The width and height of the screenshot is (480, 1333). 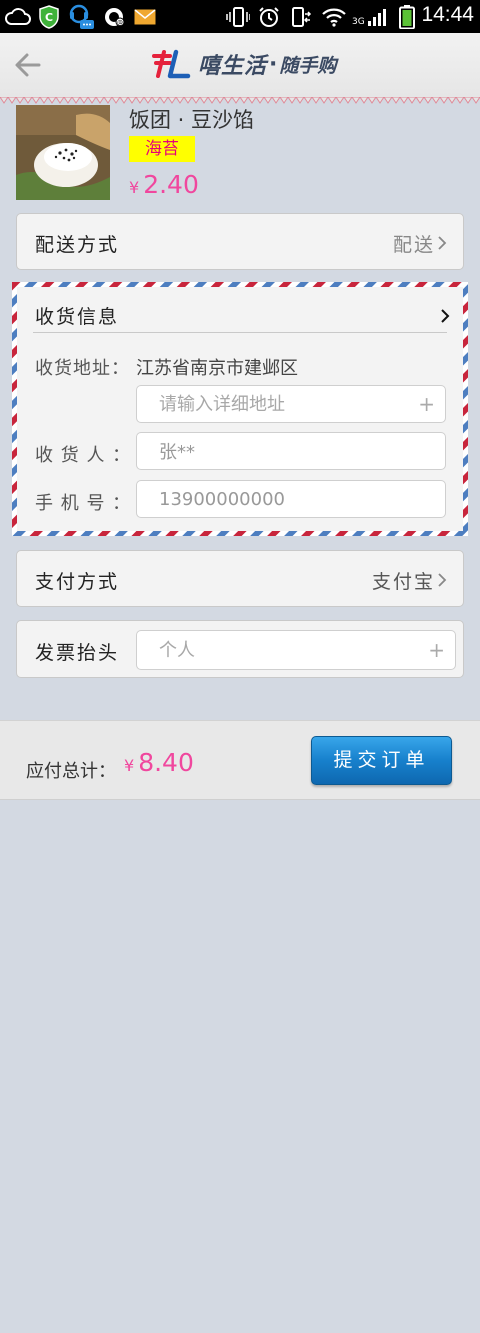 What do you see at coordinates (83, 455) in the screenshot?
I see `receiver-label: 收 货 人 ：` at bounding box center [83, 455].